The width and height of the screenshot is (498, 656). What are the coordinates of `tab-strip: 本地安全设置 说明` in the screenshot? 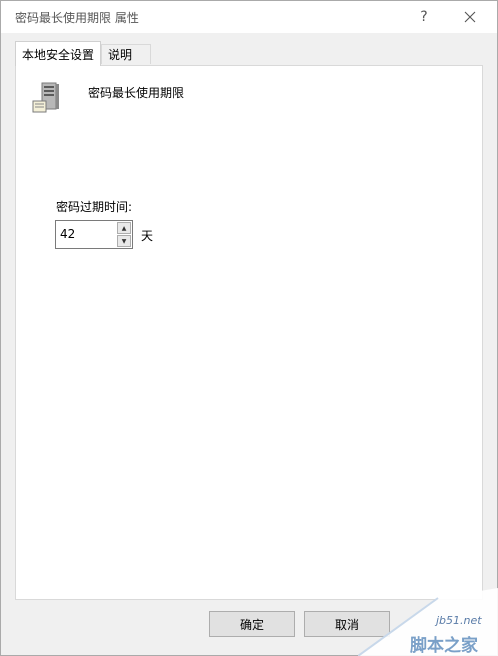 It's located at (250, 53).